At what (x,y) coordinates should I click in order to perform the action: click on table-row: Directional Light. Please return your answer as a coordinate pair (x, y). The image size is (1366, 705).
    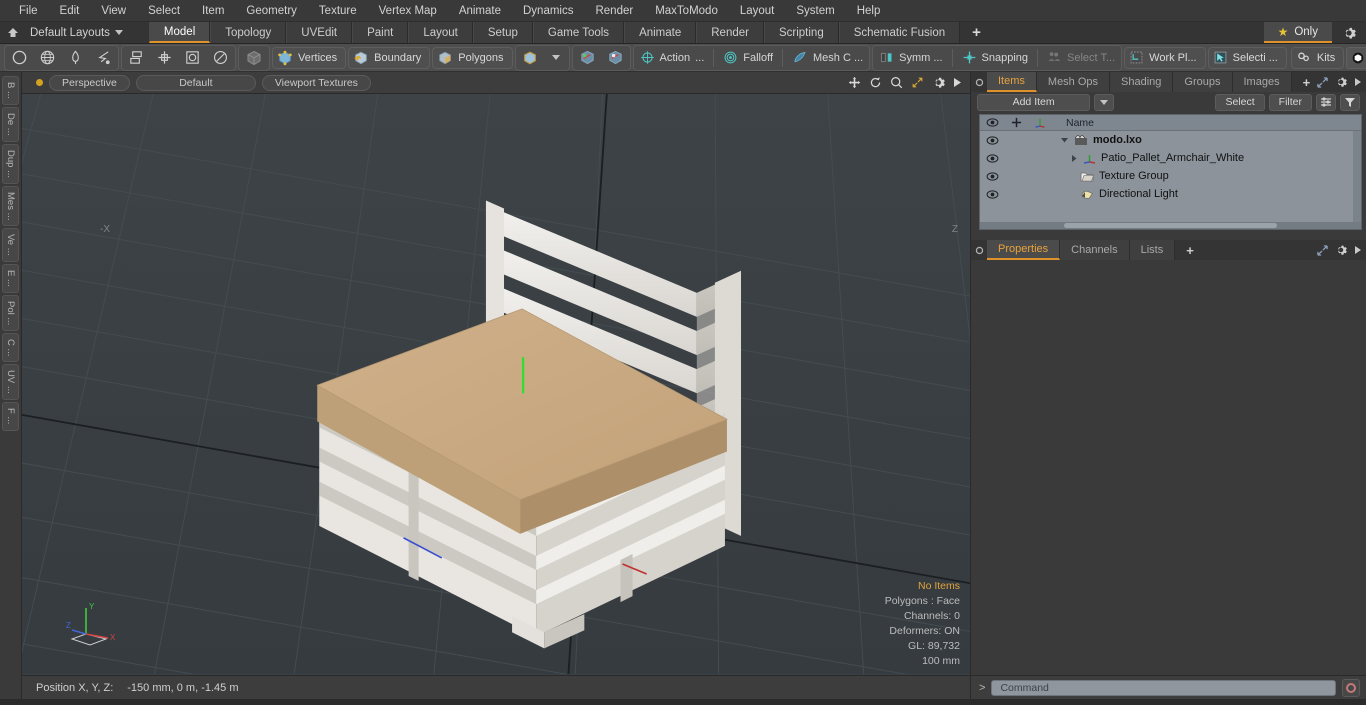
    Looking at the image, I should click on (1170, 194).